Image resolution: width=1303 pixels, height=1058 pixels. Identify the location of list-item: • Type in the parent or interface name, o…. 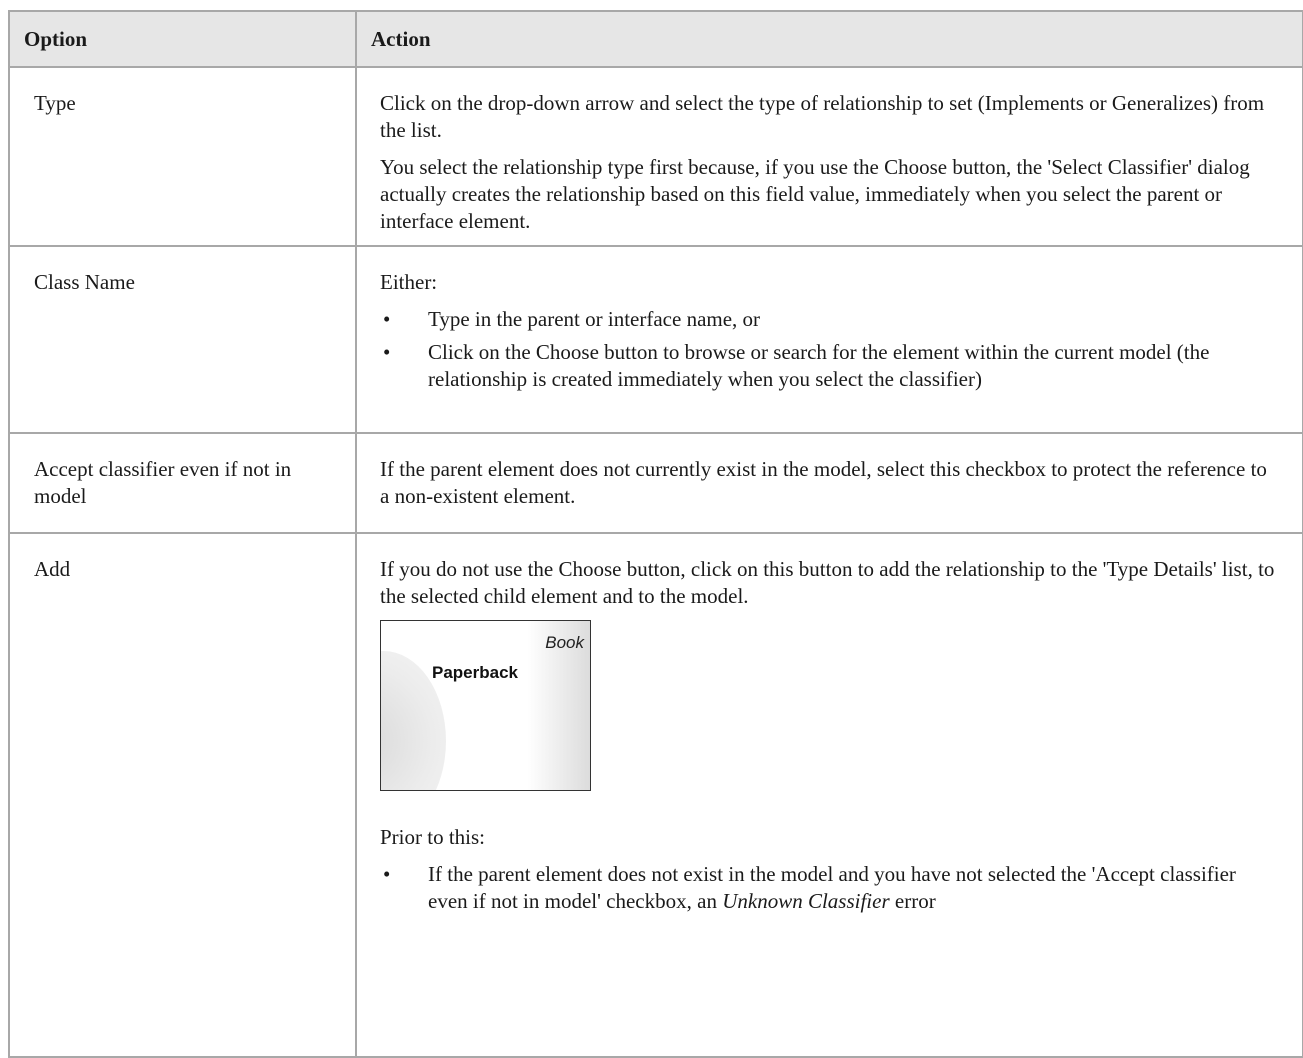
(830, 319).